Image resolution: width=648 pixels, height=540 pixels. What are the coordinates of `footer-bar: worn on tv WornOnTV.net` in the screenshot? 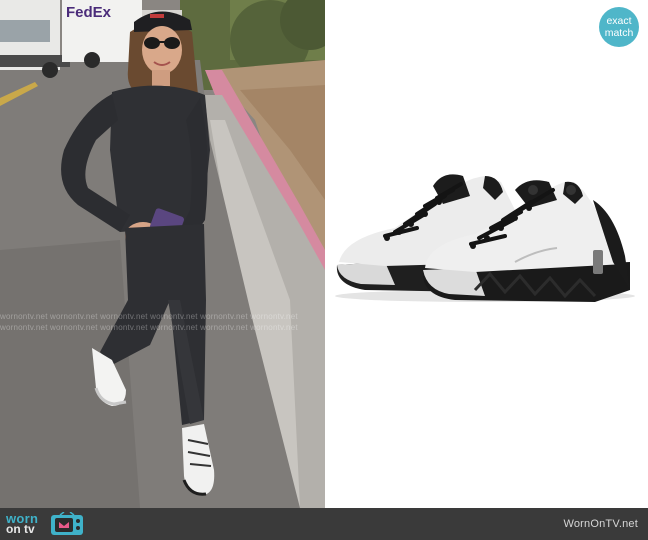 It's located at (324, 524).